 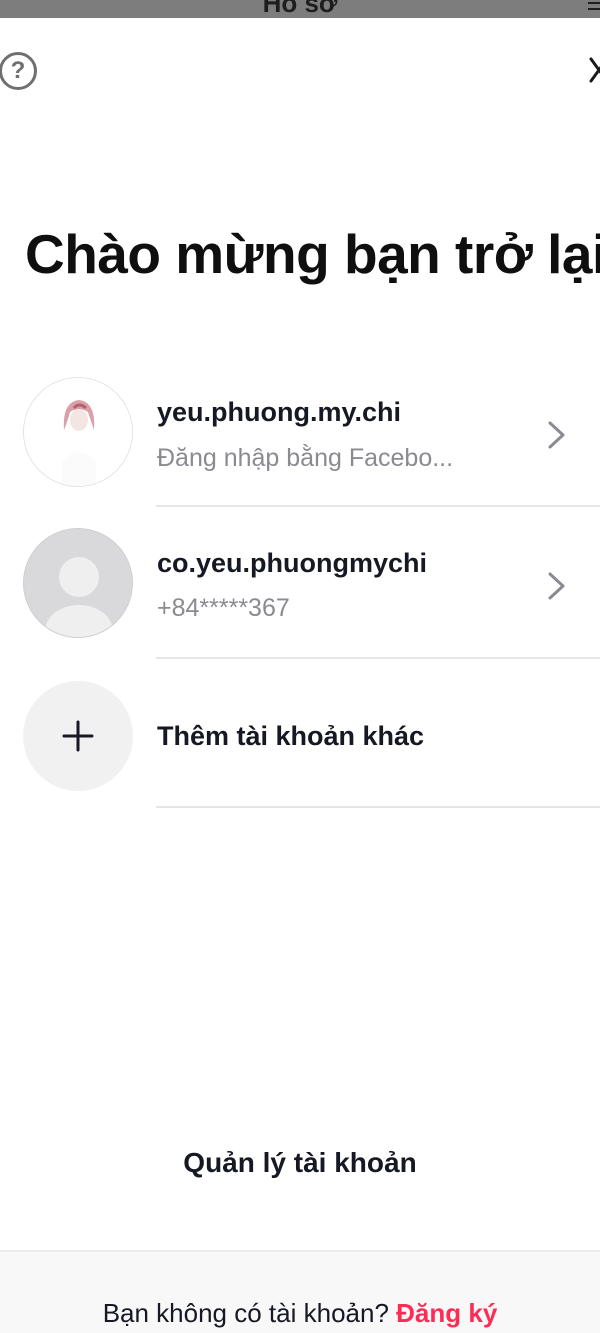 I want to click on manage-accounts-button: Quản lý tài khoản, so click(x=300, y=1163).